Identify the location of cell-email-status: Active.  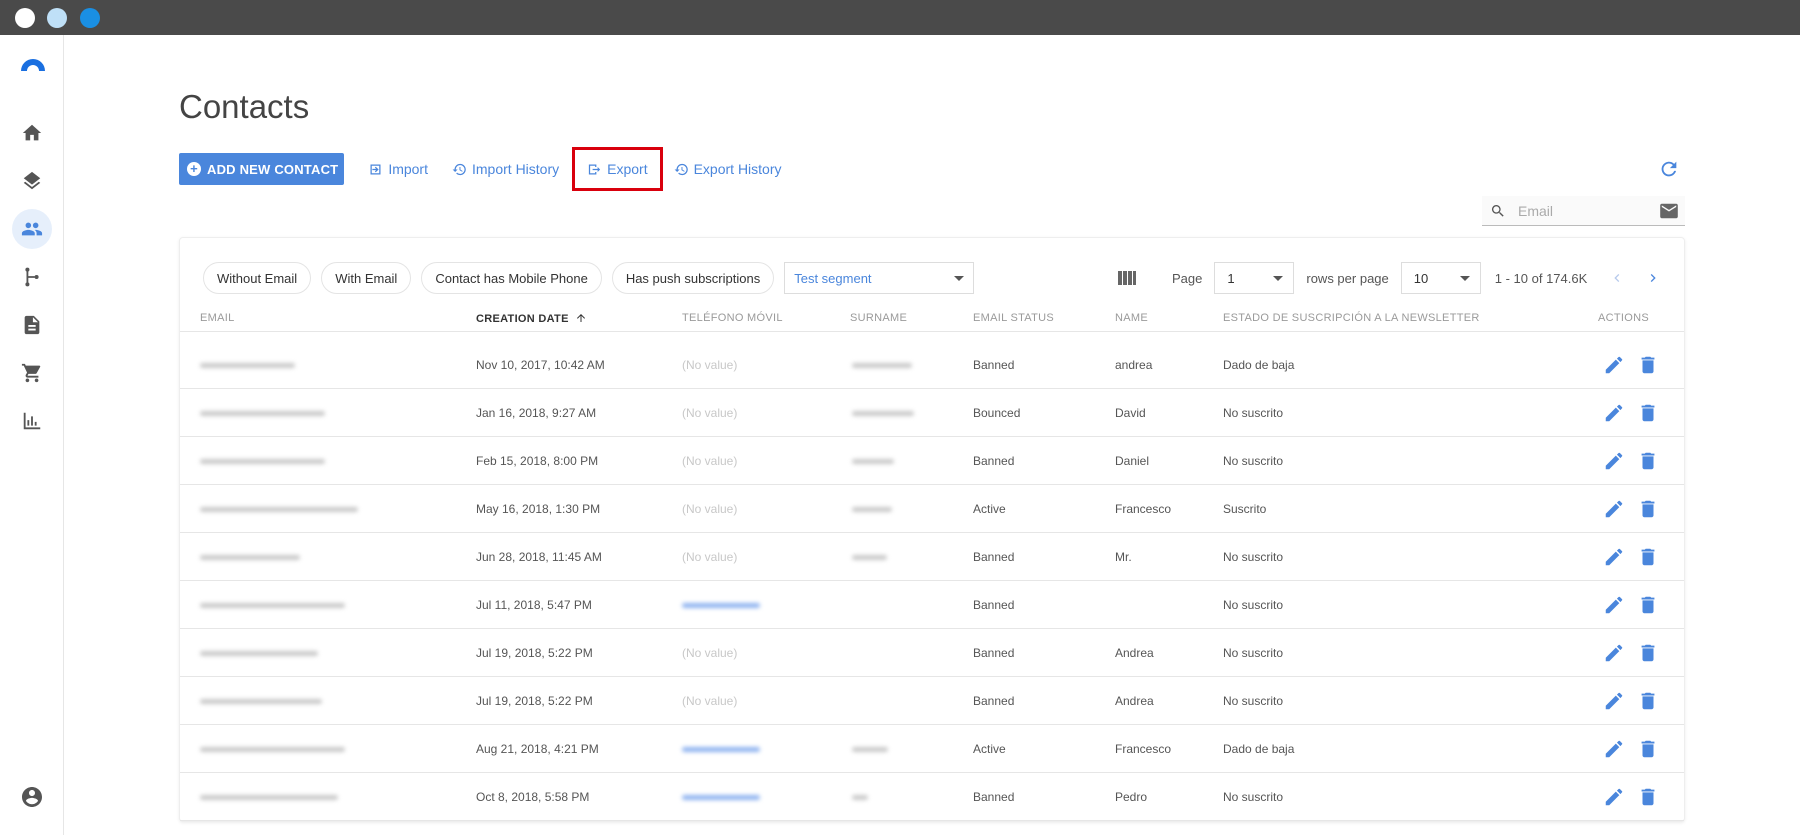
(989, 749).